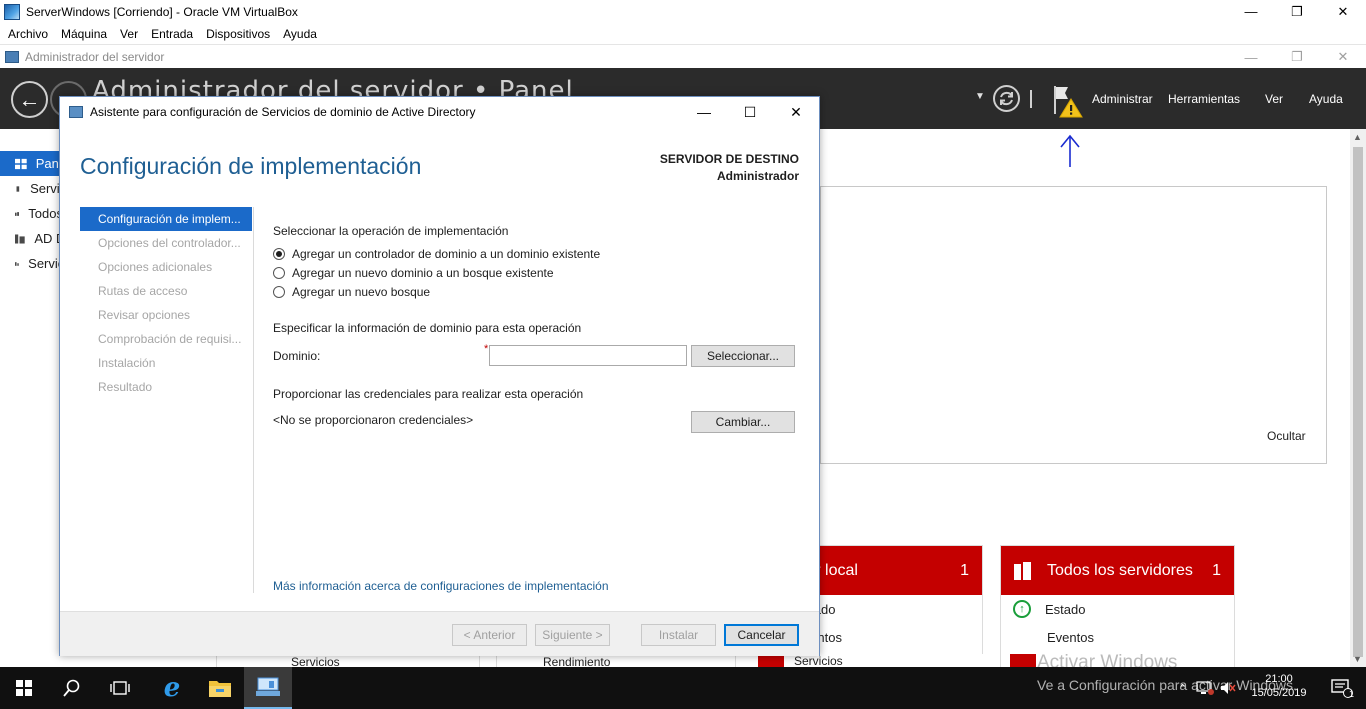 The image size is (1366, 709). What do you see at coordinates (143, 291) in the screenshot?
I see `wizard-step-paths: Rutas de acceso` at bounding box center [143, 291].